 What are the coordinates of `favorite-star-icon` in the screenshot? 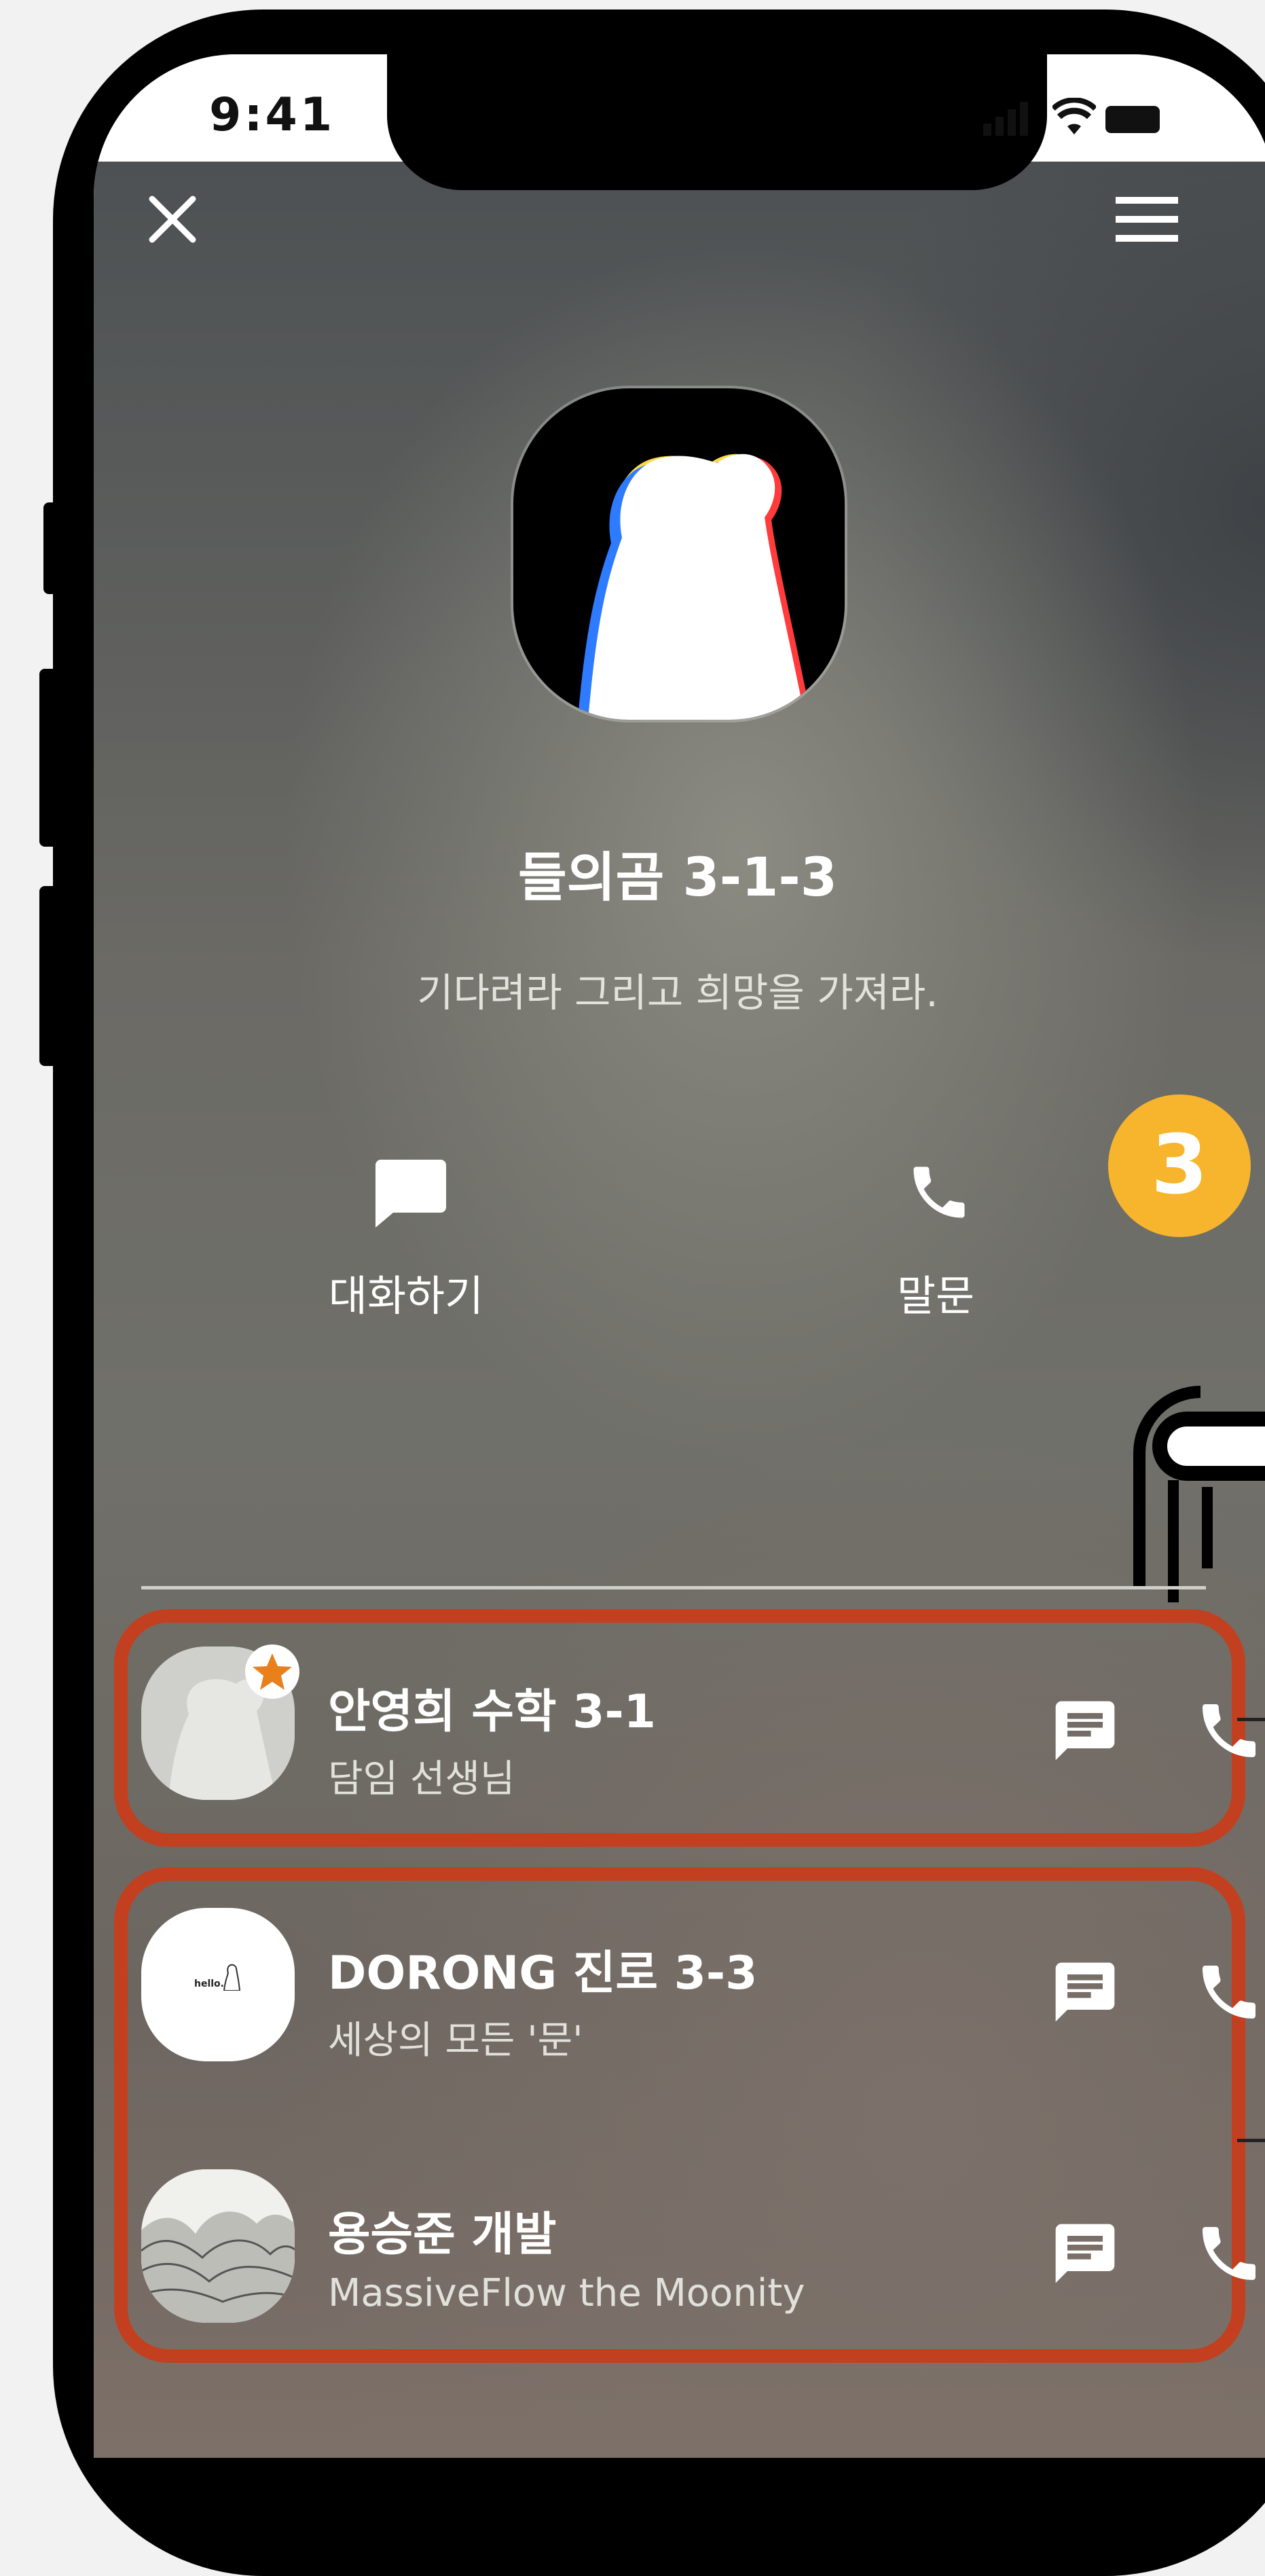 It's located at (272, 1671).